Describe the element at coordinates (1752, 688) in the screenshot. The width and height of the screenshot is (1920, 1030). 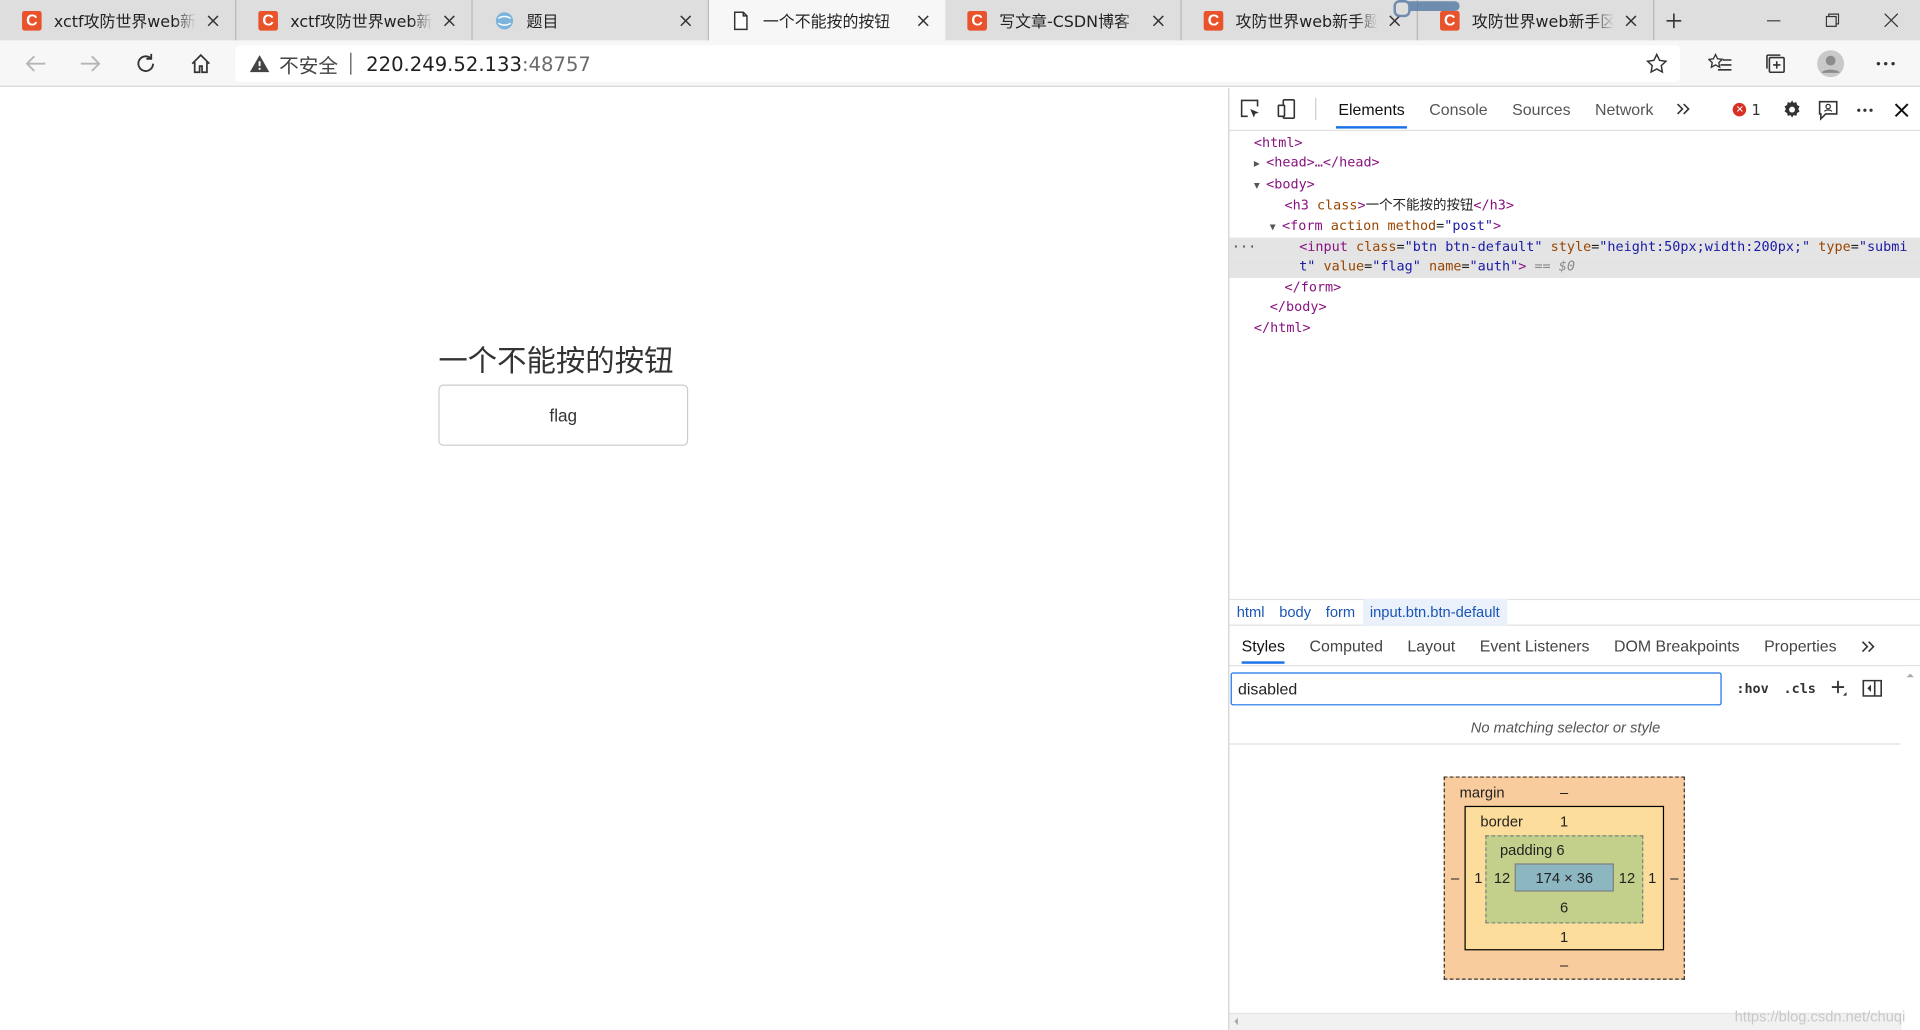
I see `hov-toggle: :hov` at that location.